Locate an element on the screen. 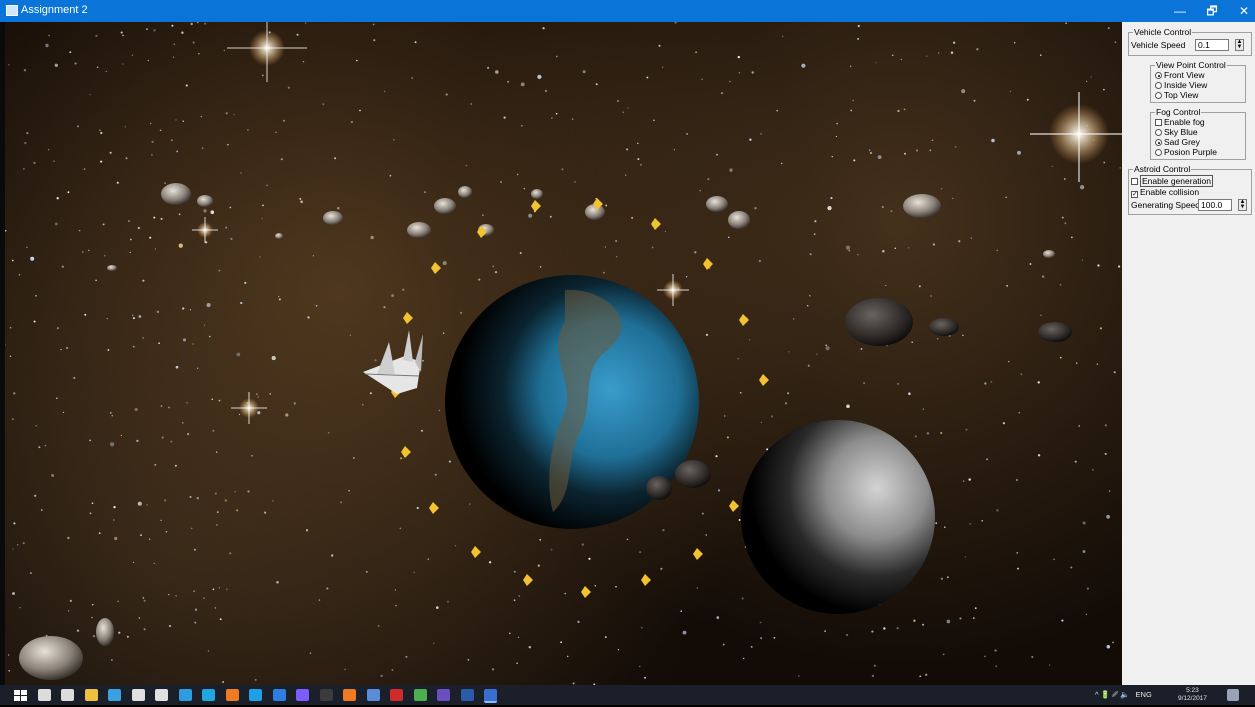 The image size is (1255, 707). generating-speed-label: Generating Speed is located at coordinates (1165, 205).